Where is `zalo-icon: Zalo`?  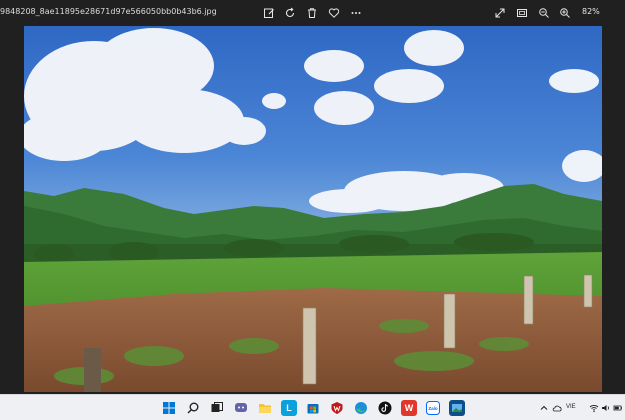 zalo-icon: Zalo is located at coordinates (433, 408).